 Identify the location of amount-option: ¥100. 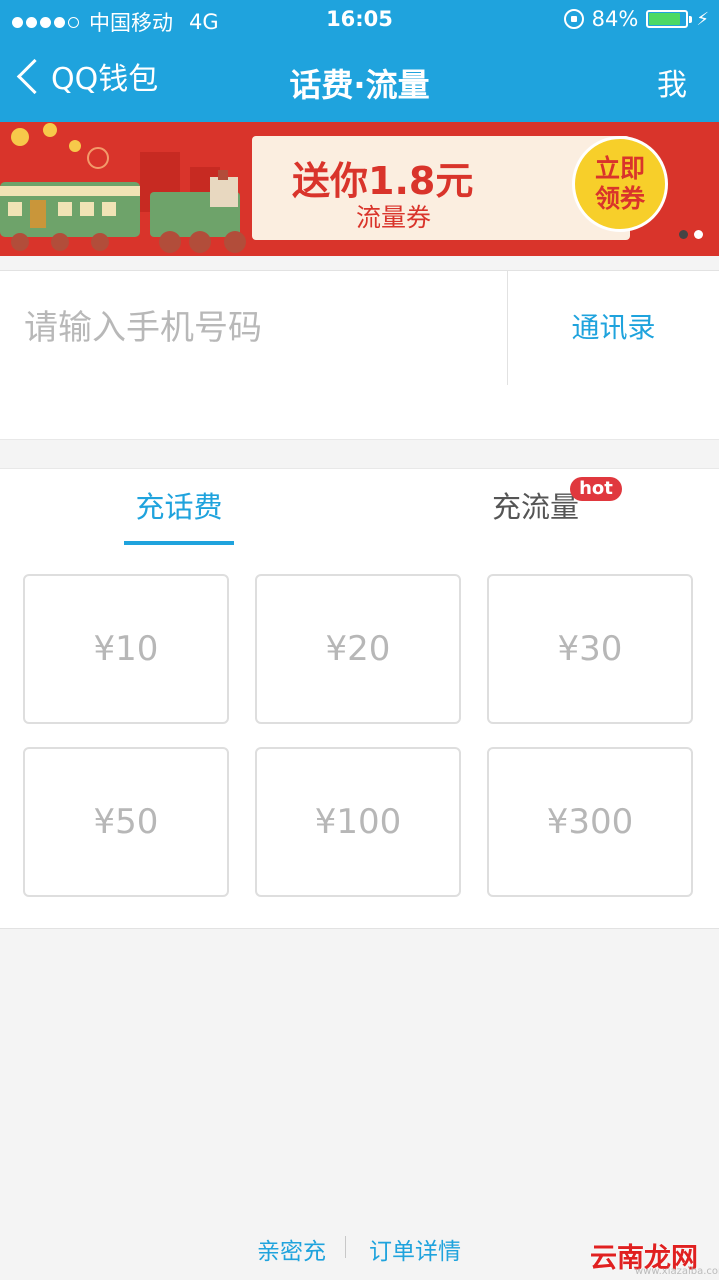
(358, 822).